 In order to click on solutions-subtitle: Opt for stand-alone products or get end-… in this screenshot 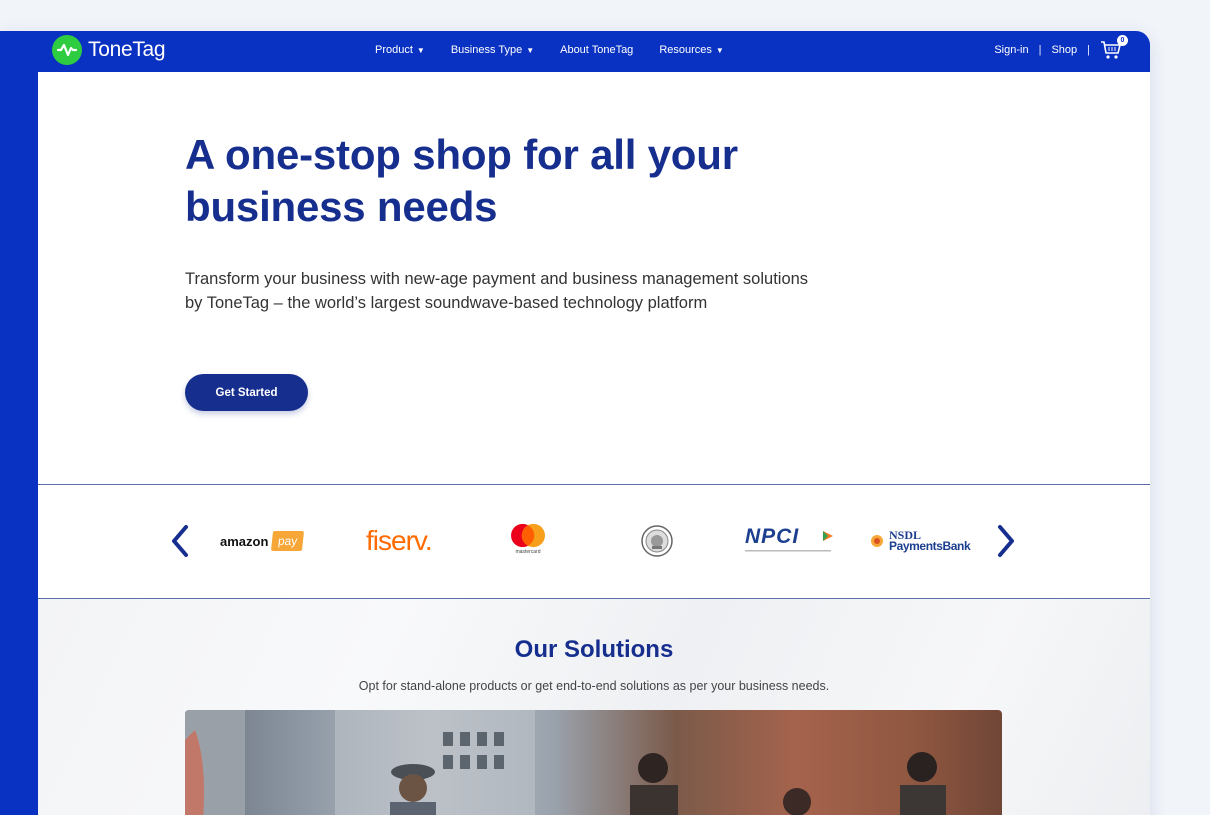, I will do `click(594, 686)`.